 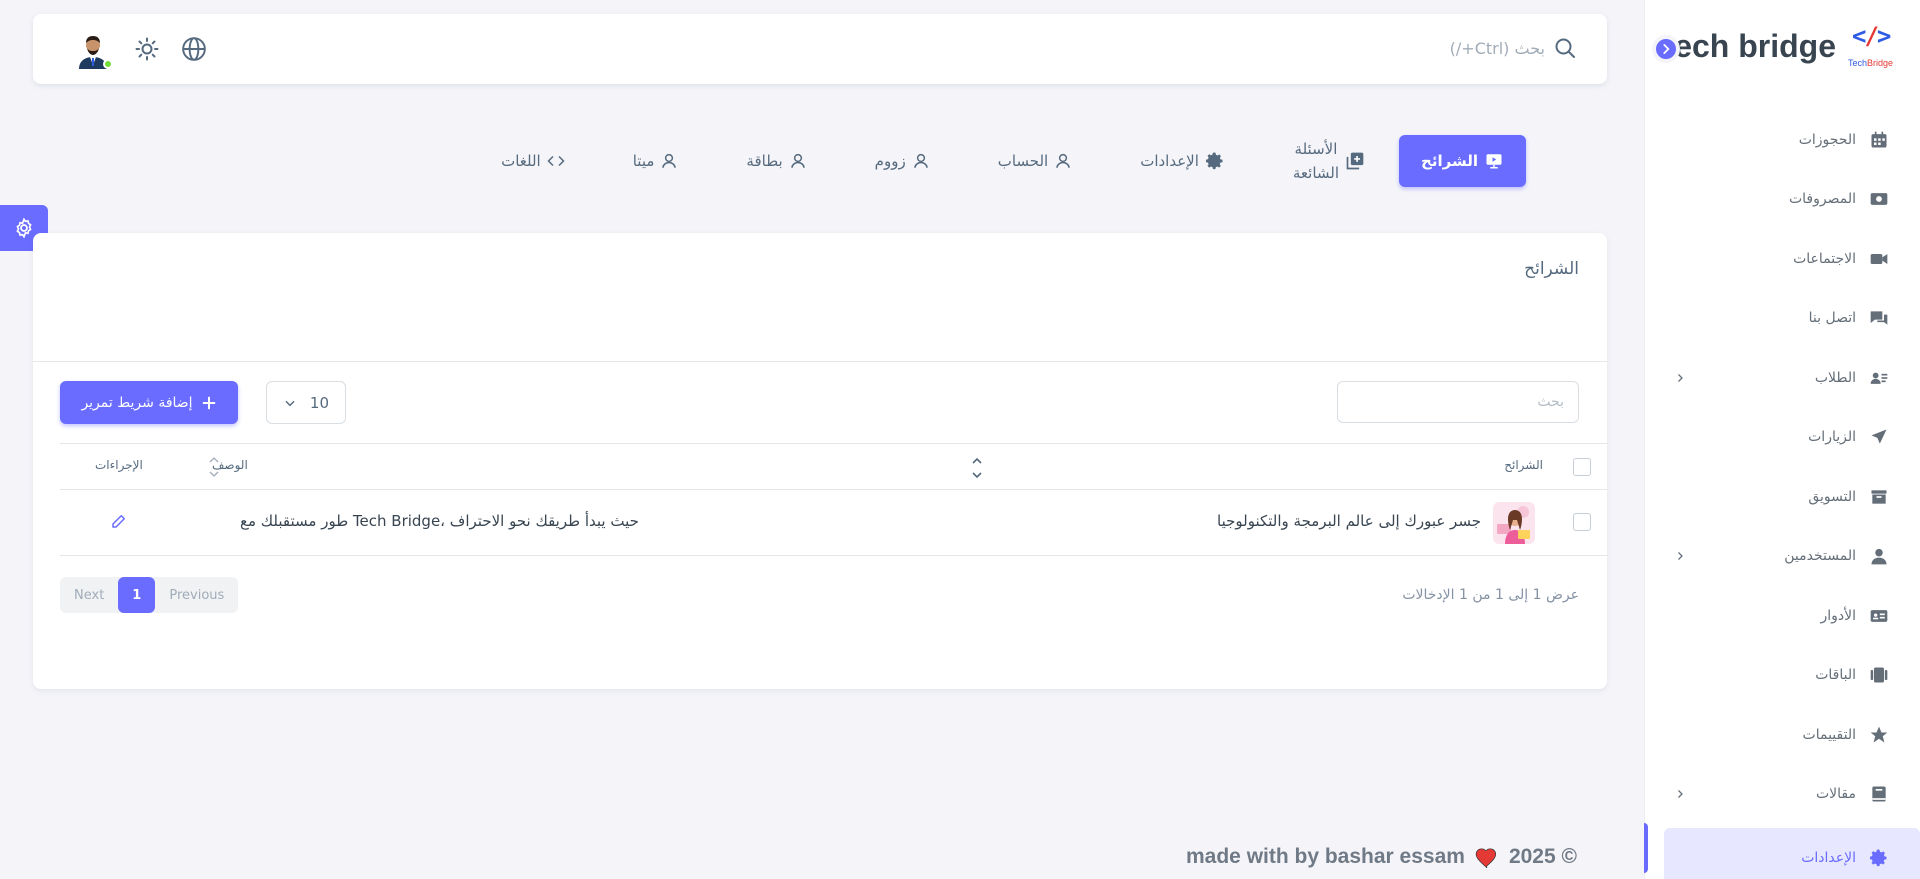 I want to click on sidebar-item-ratings: التقييمات, so click(x=1782, y=735).